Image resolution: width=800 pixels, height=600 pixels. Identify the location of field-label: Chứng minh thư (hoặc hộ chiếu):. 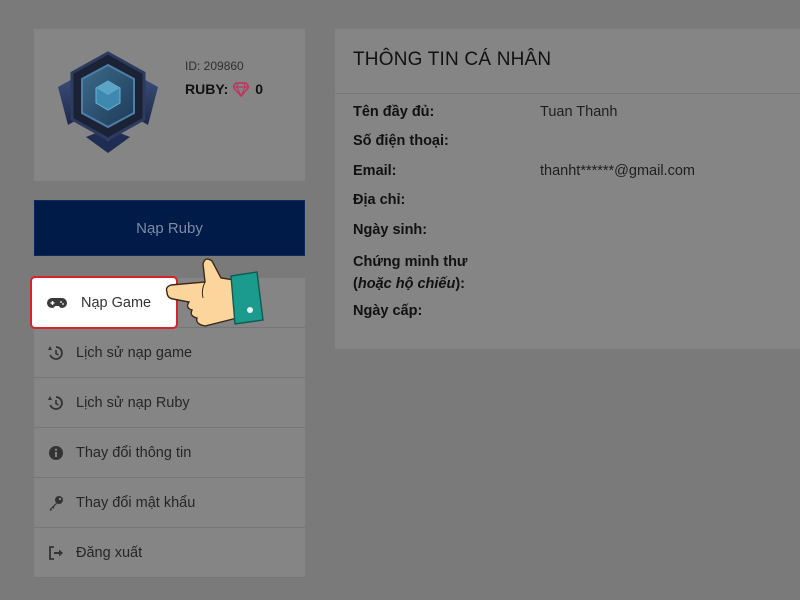
(446, 273).